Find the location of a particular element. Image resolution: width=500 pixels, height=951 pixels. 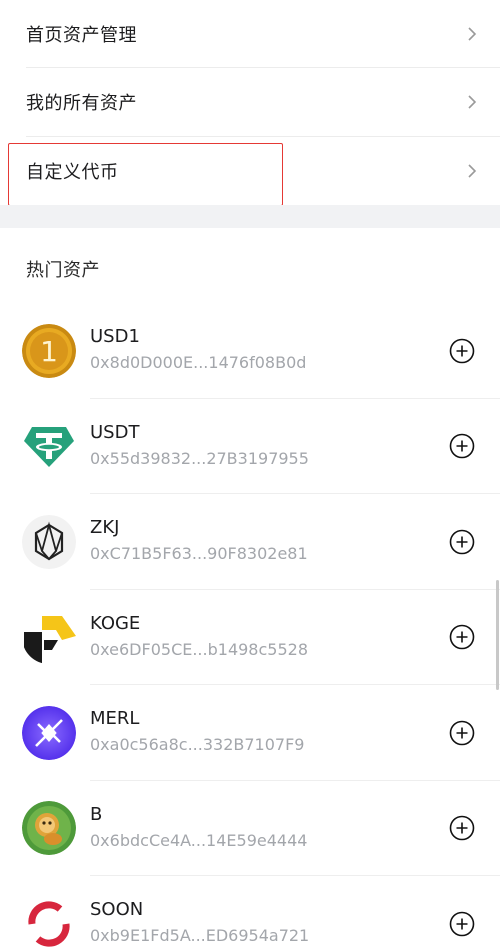

asset-info: B 0x6bdcCe4A...14E59e4444 is located at coordinates (198, 828).